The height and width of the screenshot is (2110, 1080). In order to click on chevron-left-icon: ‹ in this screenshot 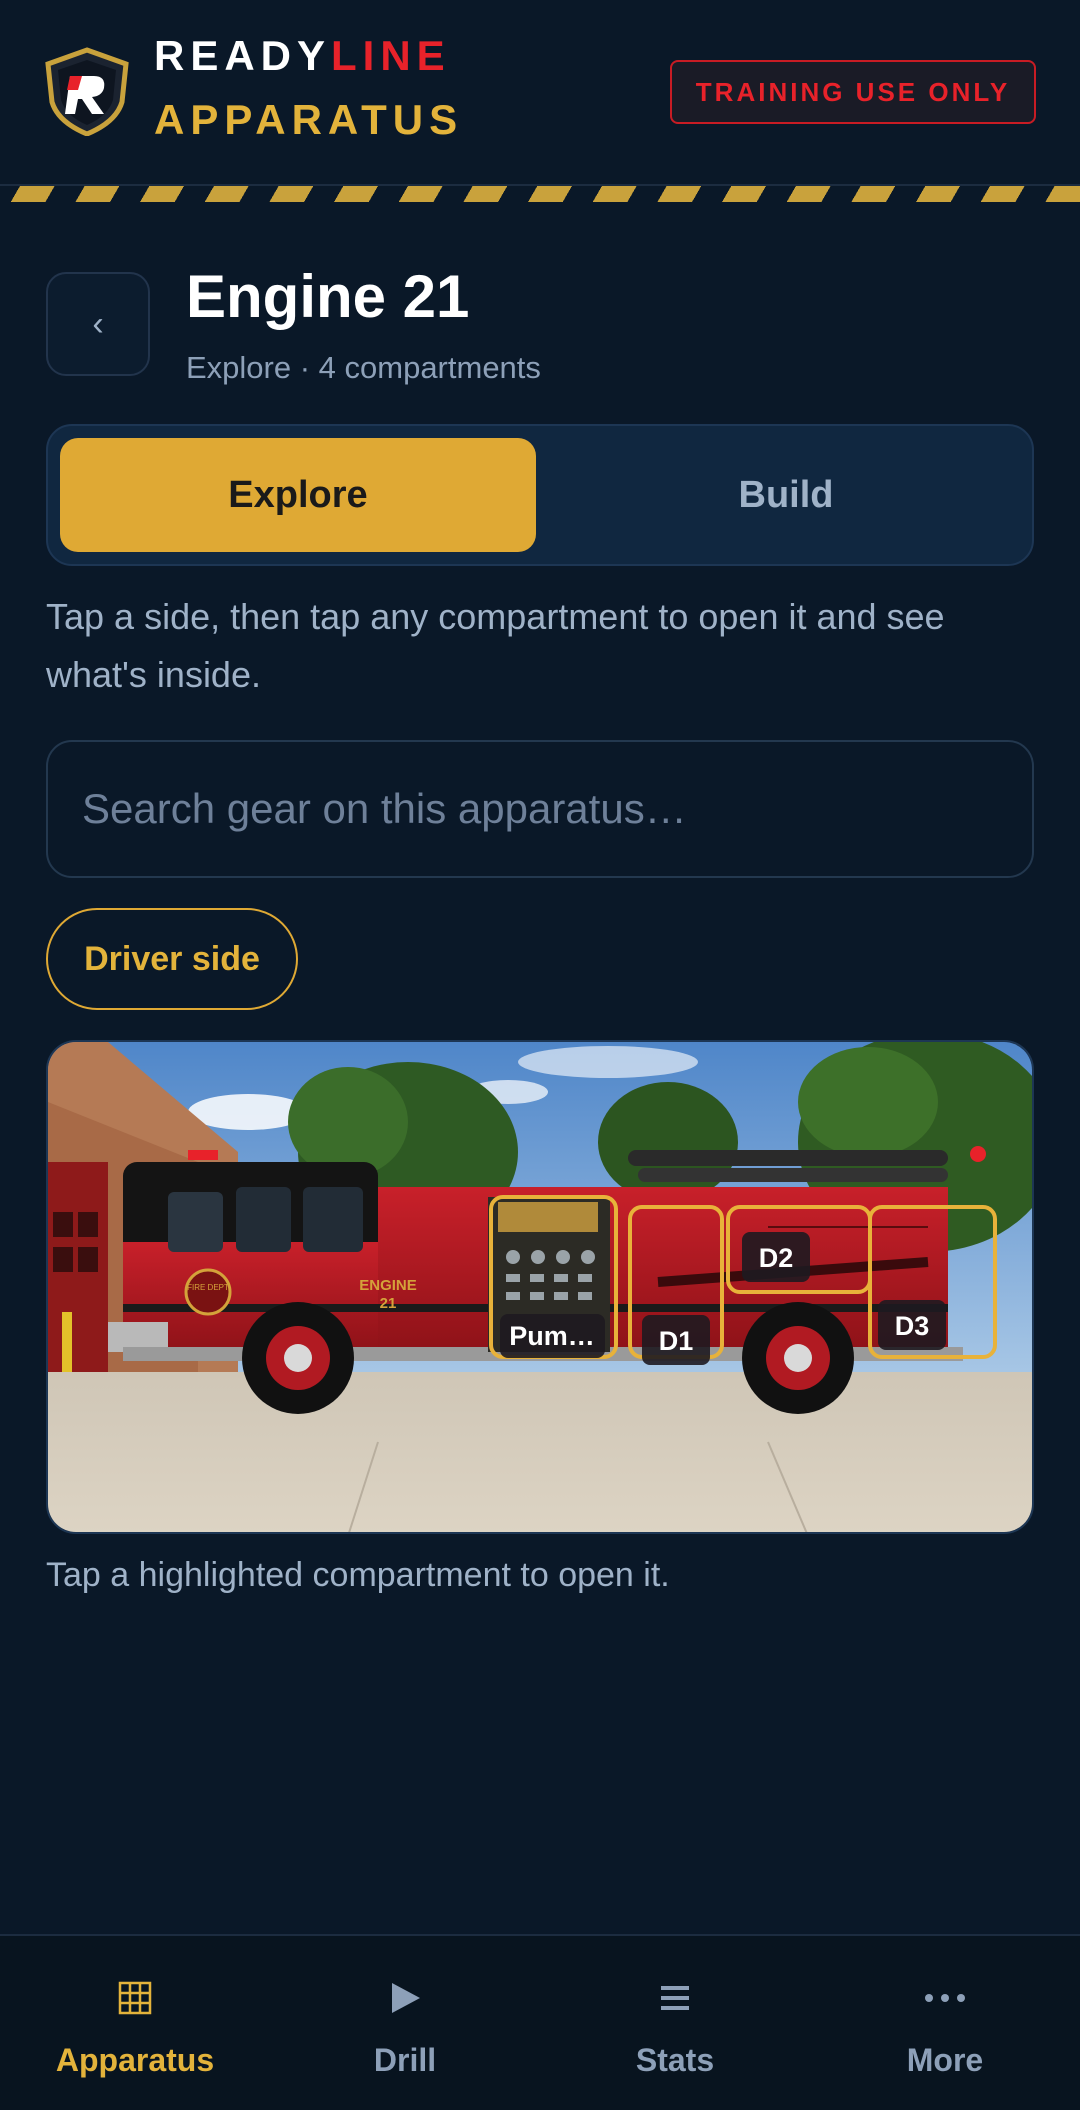, I will do `click(98, 323)`.